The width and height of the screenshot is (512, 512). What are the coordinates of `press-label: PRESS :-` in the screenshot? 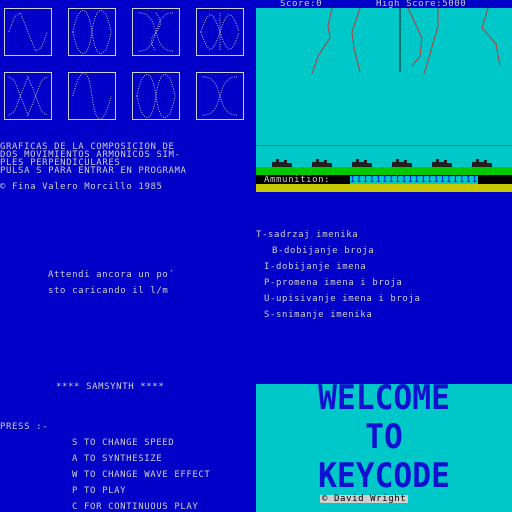 It's located at (24, 427).